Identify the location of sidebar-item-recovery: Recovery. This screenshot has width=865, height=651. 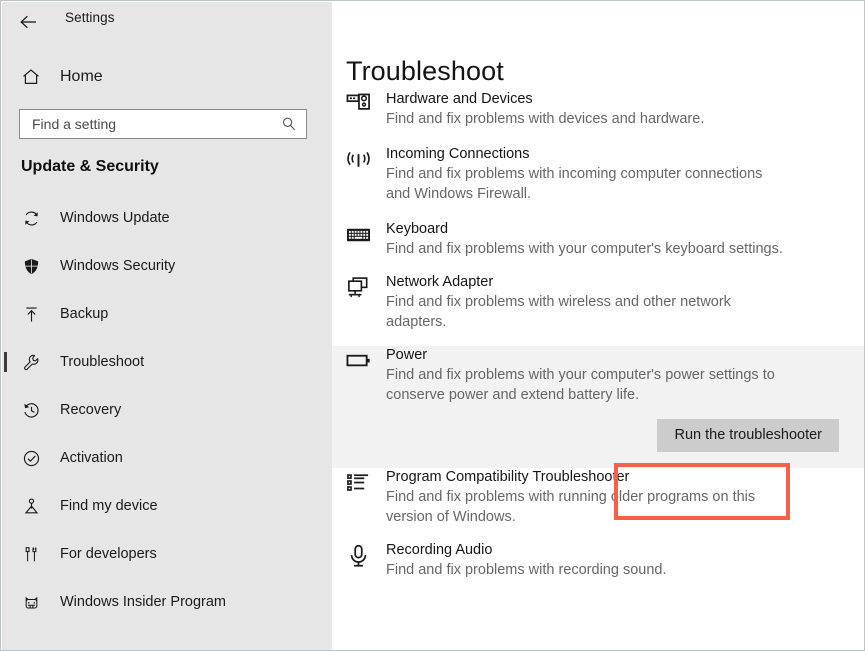
(167, 410).